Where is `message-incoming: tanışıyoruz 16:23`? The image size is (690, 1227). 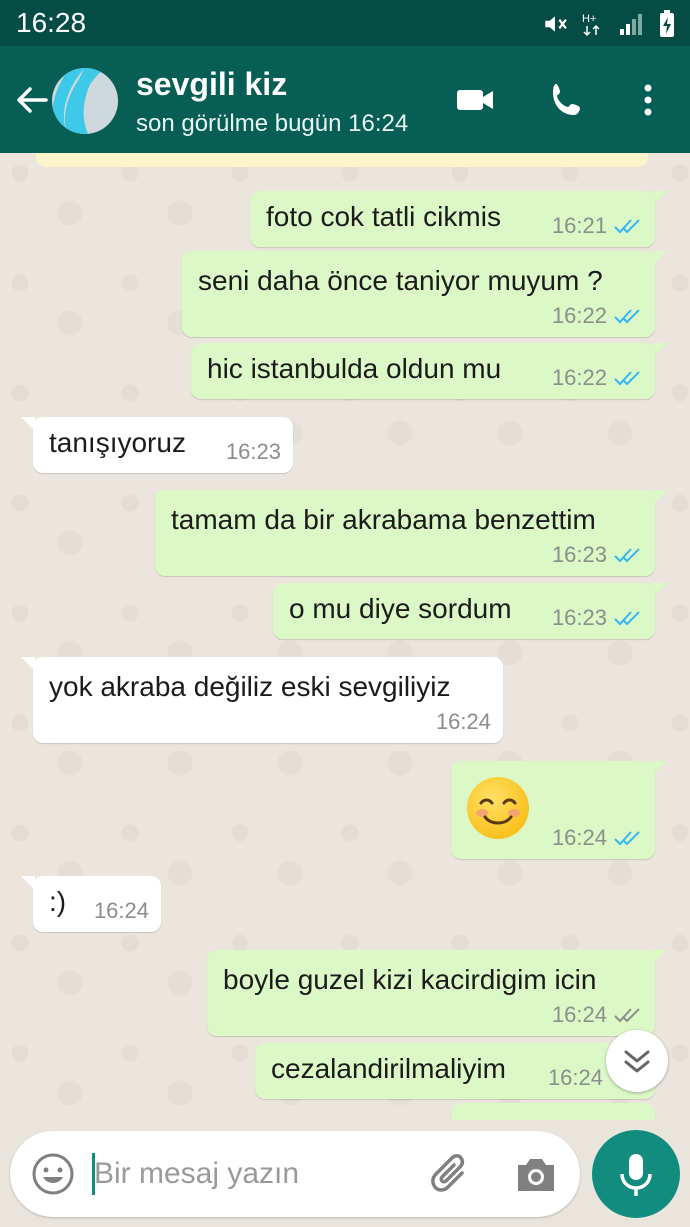
message-incoming: tanışıyoruz 16:23 is located at coordinates (157, 445).